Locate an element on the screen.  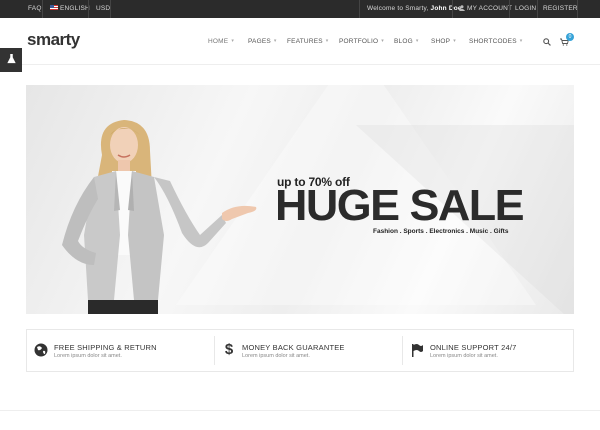
my-account-link: MY ACCOUNT is located at coordinates (485, 8).